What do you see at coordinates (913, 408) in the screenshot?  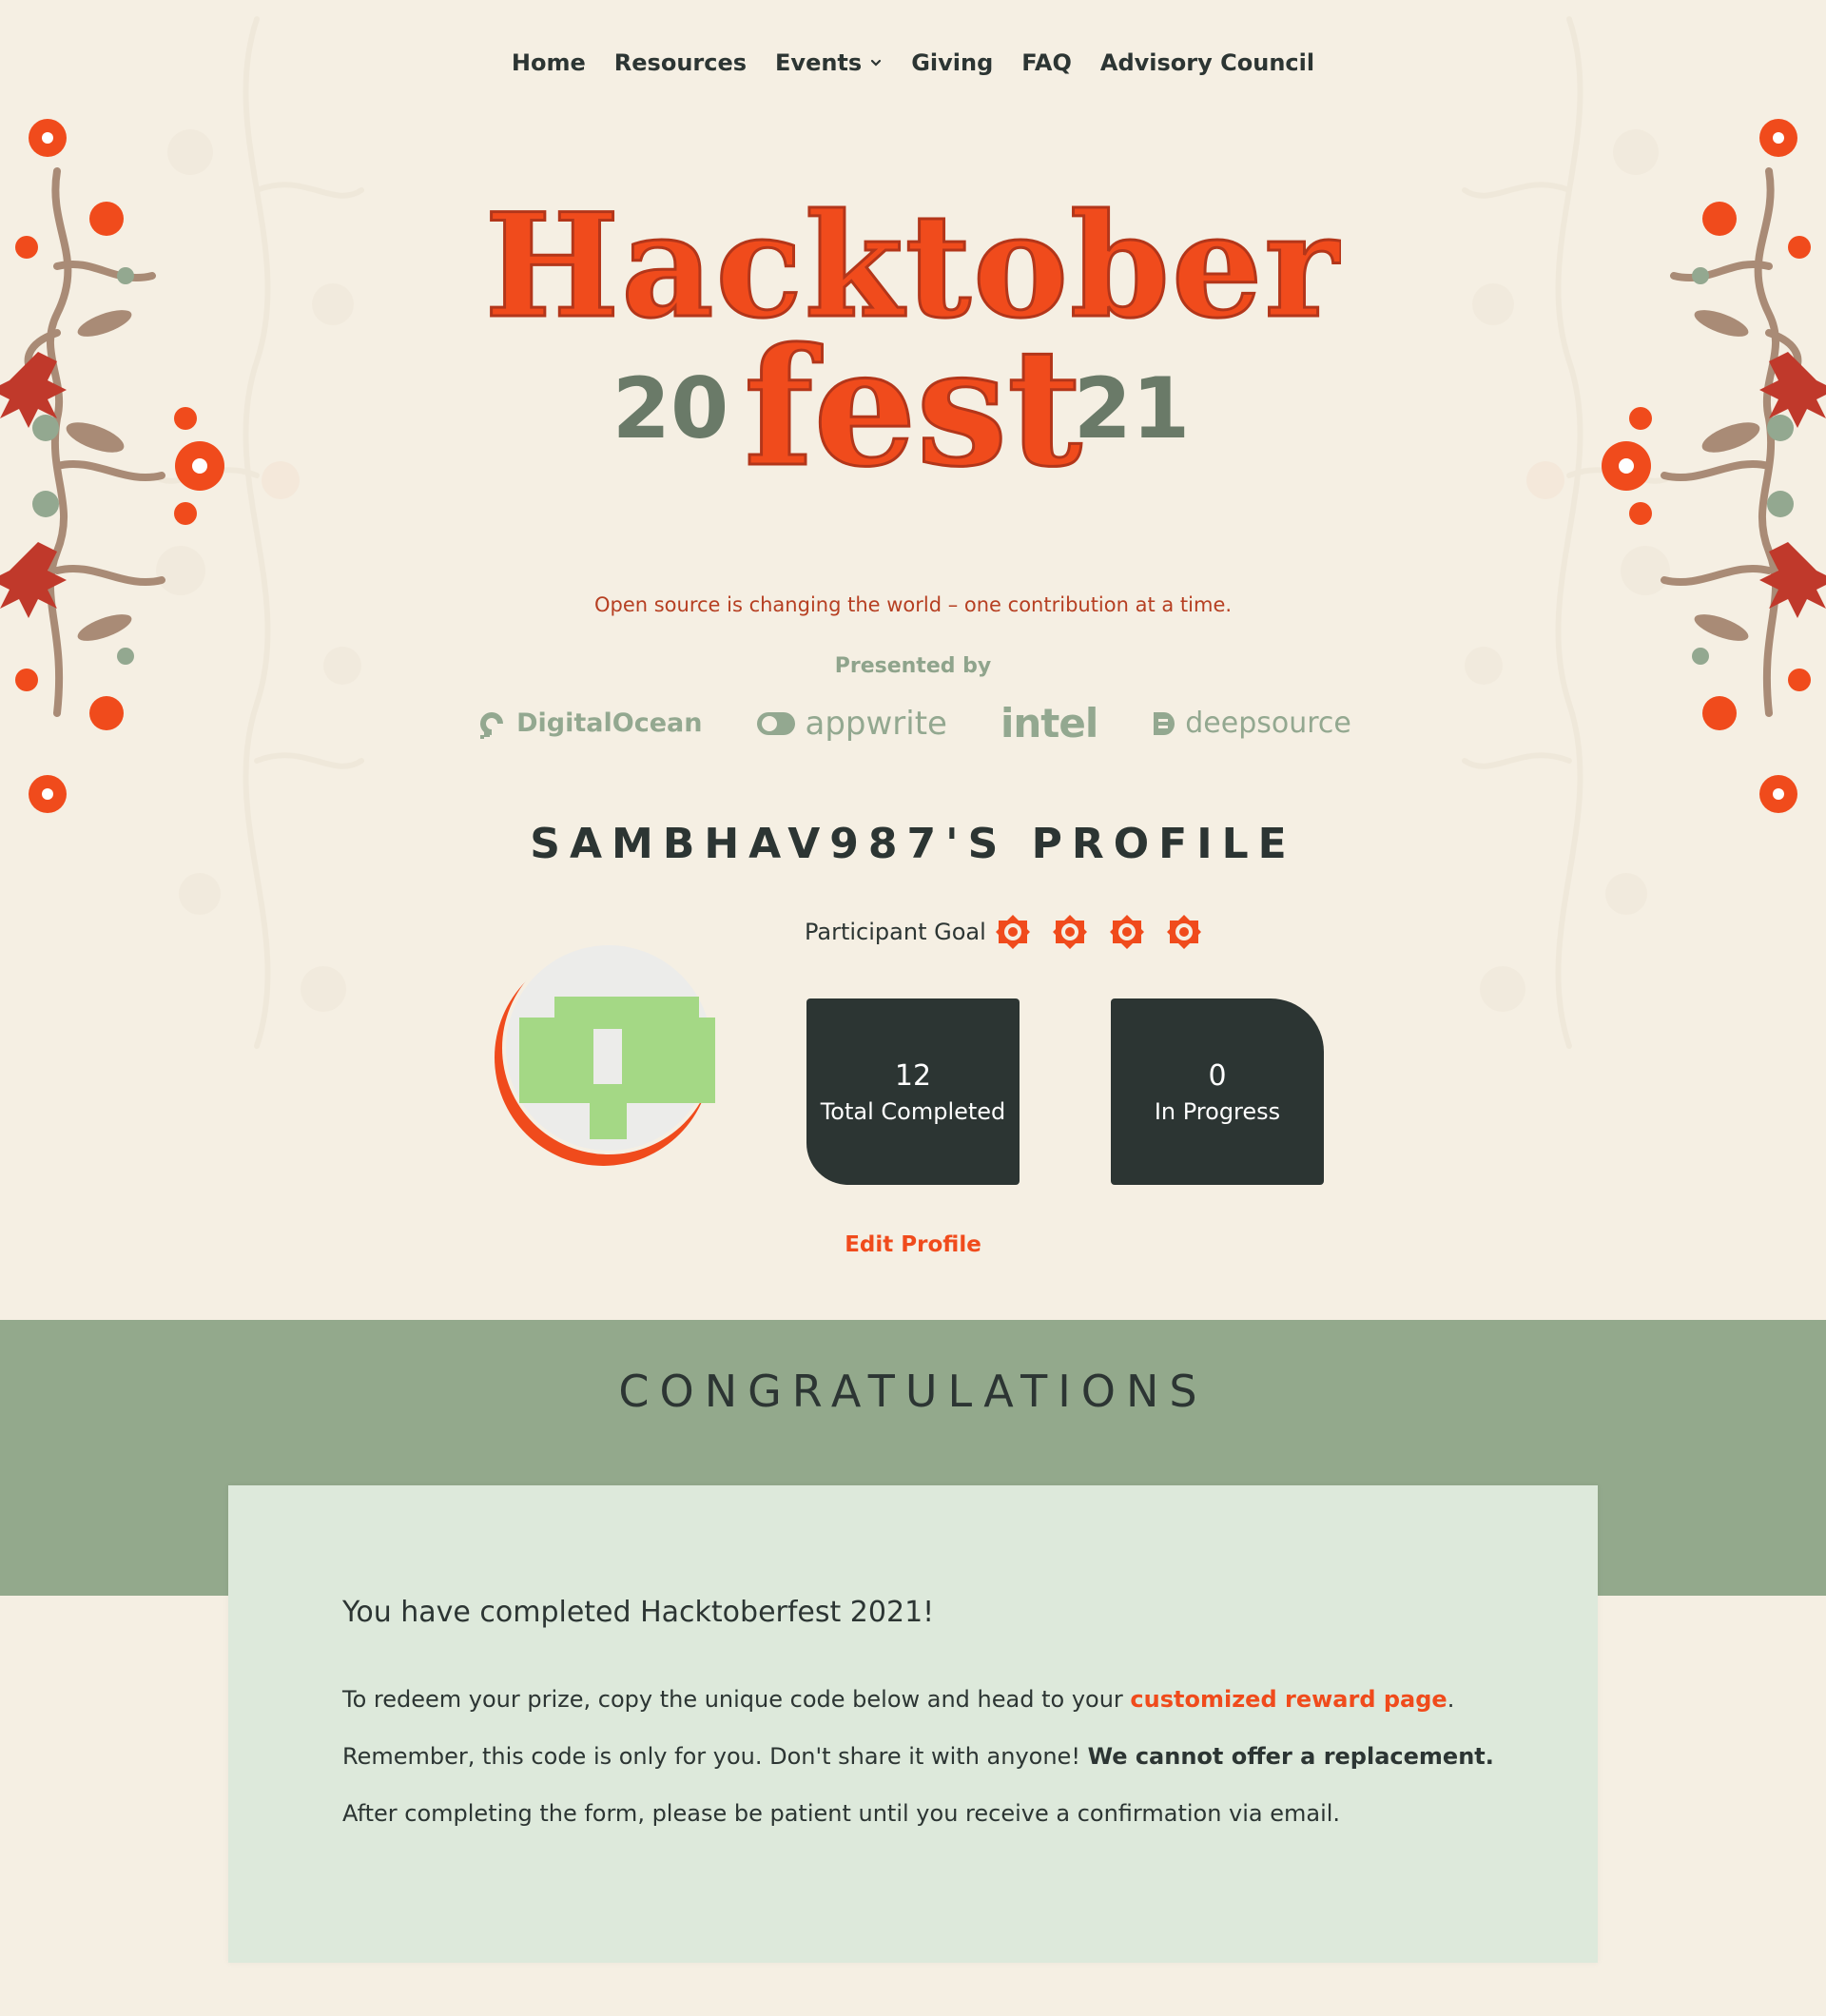 I see `logo-fest: fest` at bounding box center [913, 408].